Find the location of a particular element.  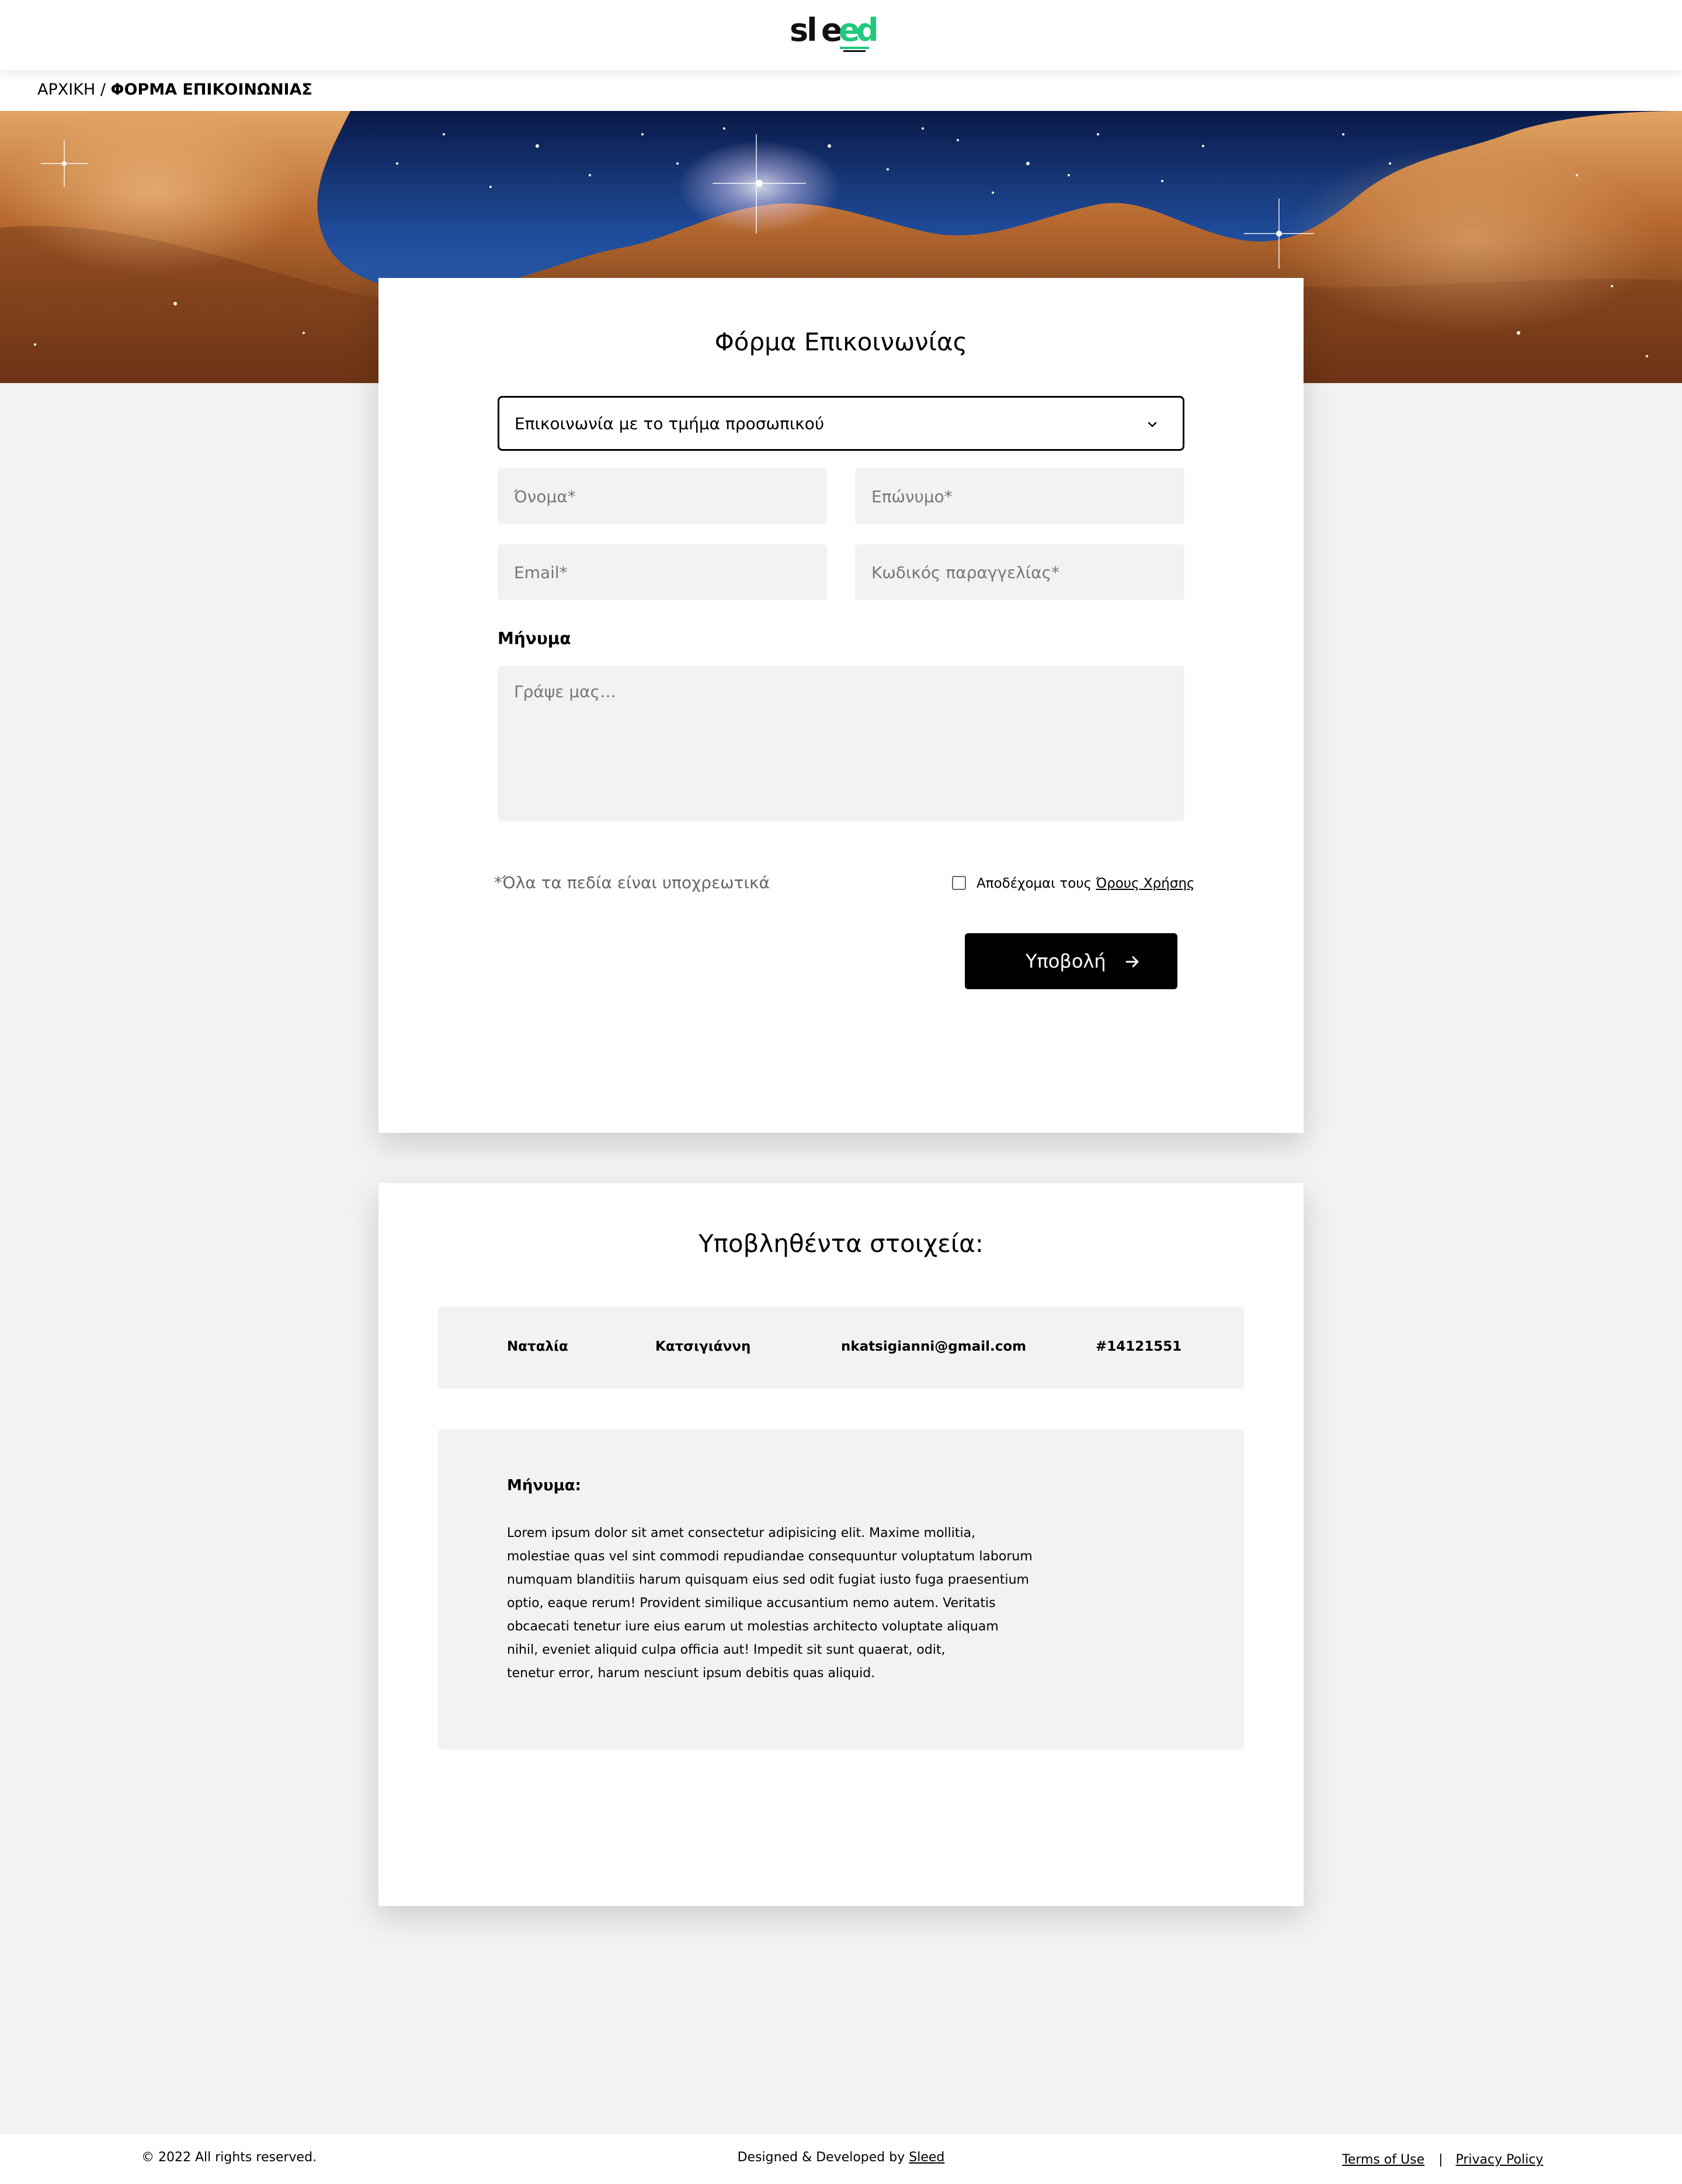

terms-prefix: Αποδέχομαι τους is located at coordinates (1036, 883).